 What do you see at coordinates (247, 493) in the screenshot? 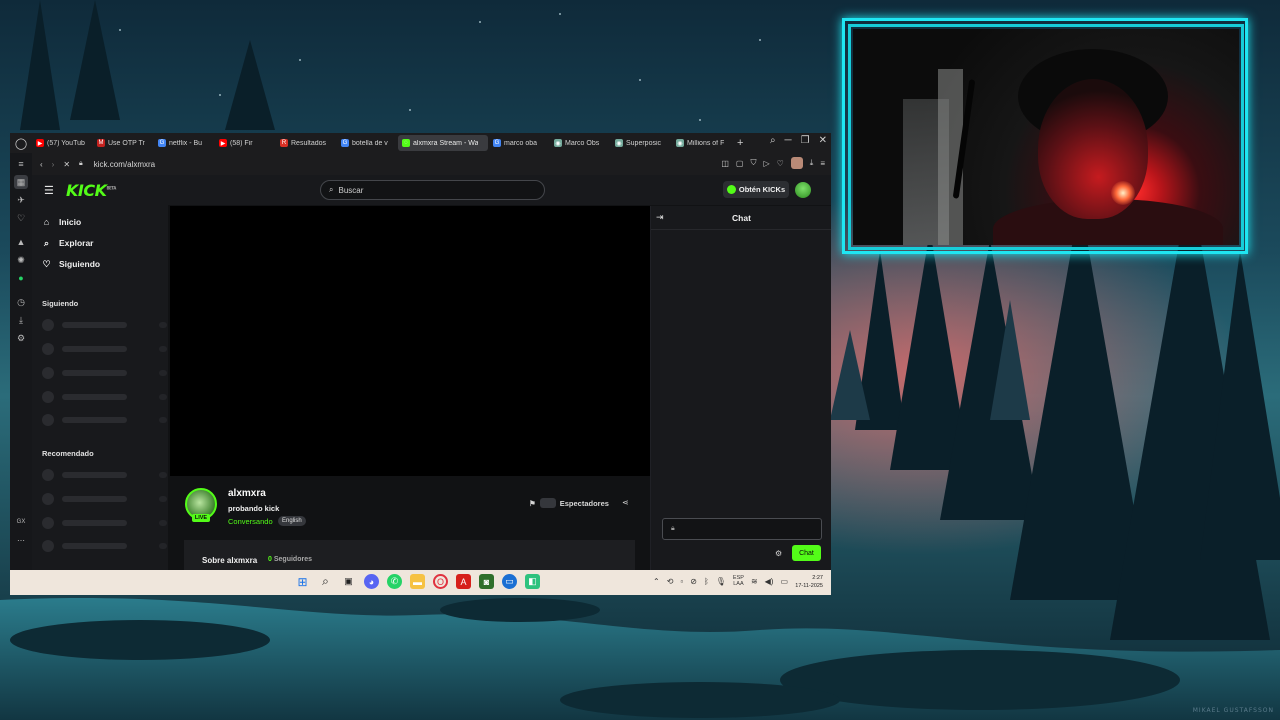
I see `channel-name: alxmxra` at bounding box center [247, 493].